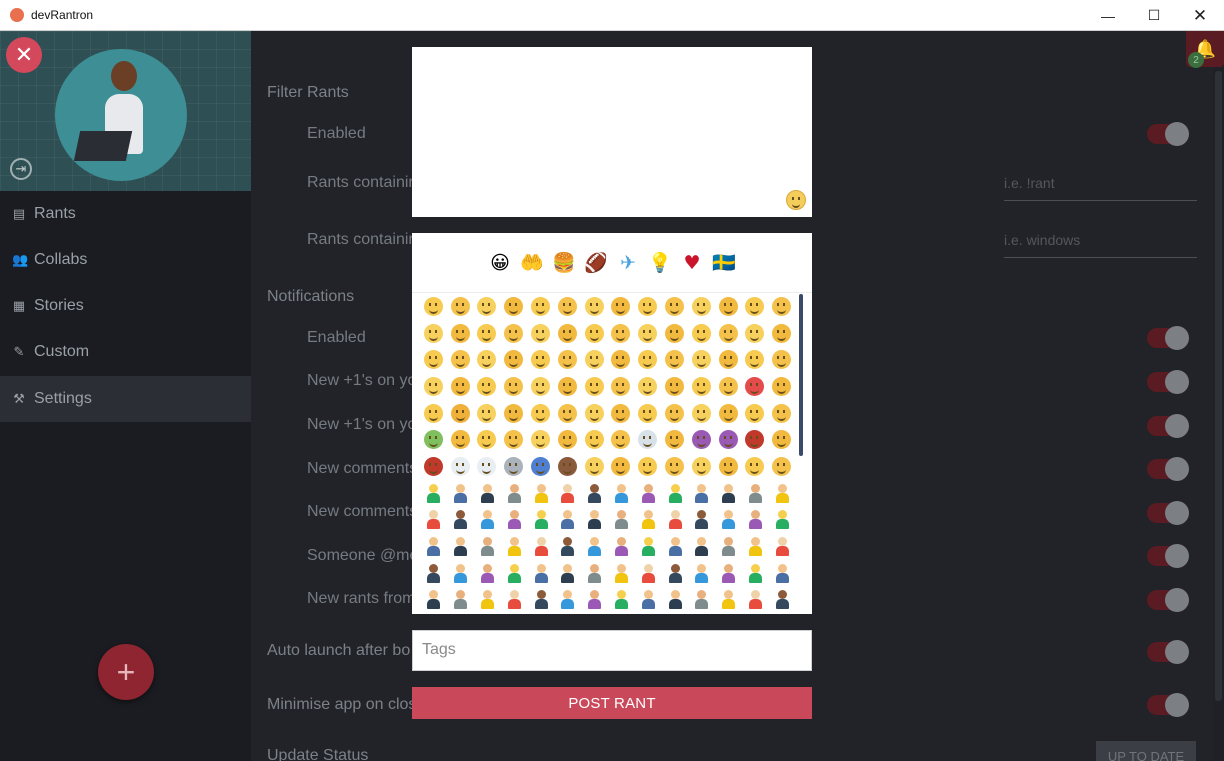 The height and width of the screenshot is (761, 1224). What do you see at coordinates (125, 214) in the screenshot?
I see `sidebar-item-rants: ▤ Rants` at bounding box center [125, 214].